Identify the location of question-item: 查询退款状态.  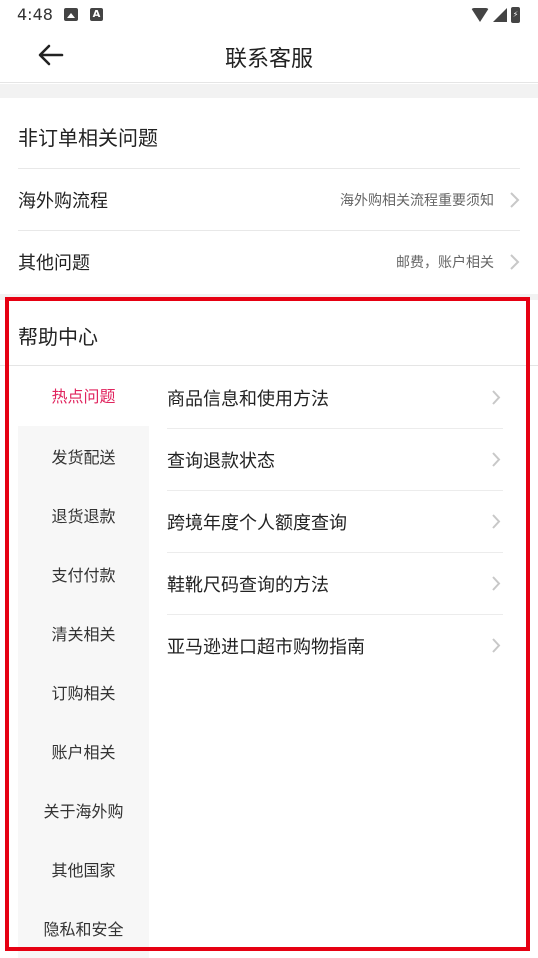
(335, 460).